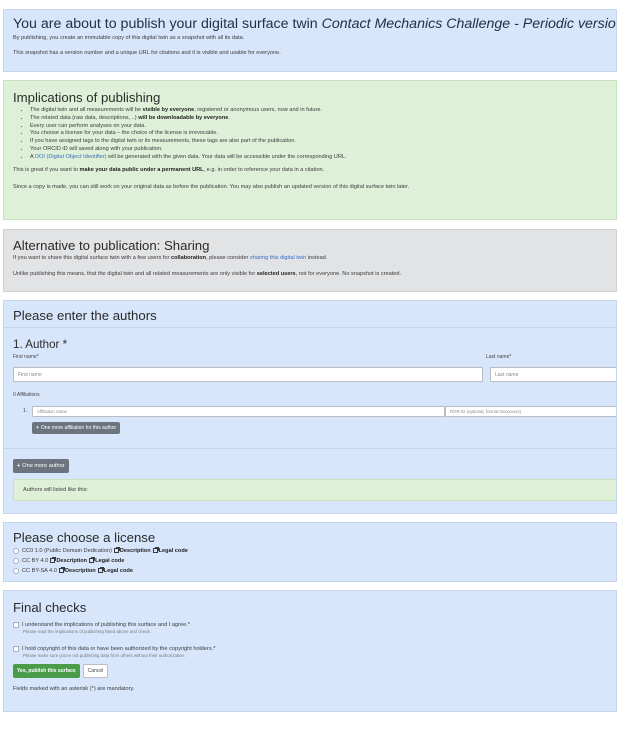 Image resolution: width=618 pixels, height=743 pixels. Describe the element at coordinates (85, 315) in the screenshot. I see `authors-heading: Please enter the authors` at that location.